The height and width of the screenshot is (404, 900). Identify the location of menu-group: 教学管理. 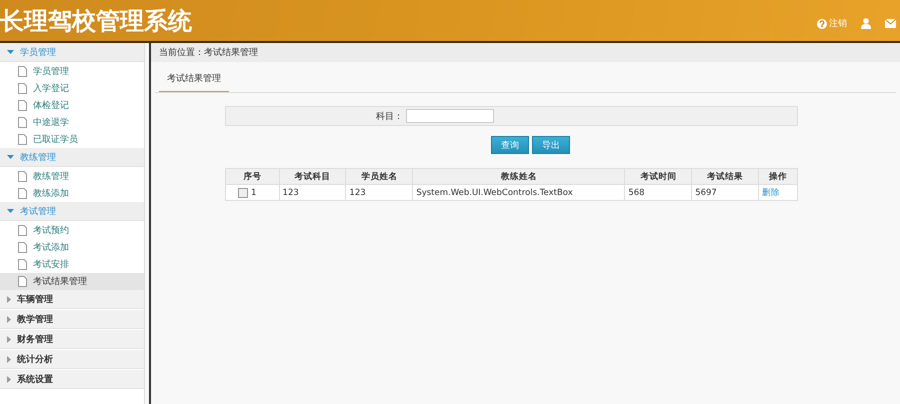
(72, 319).